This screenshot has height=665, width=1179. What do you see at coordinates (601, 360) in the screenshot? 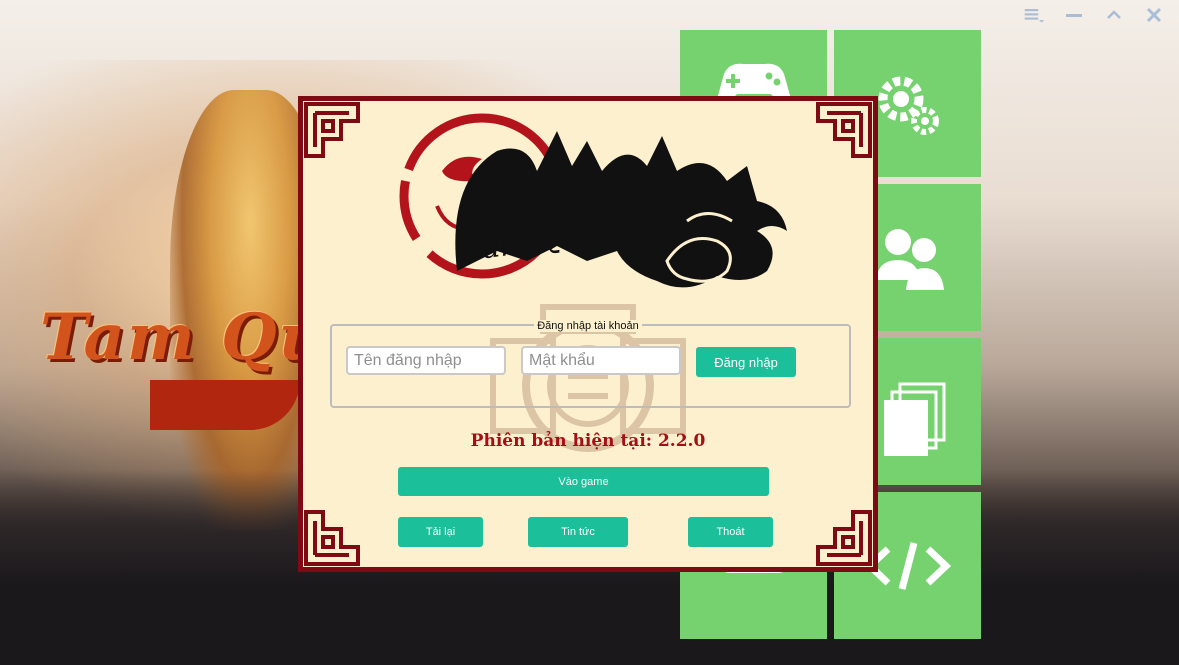
I see `password-input` at bounding box center [601, 360].